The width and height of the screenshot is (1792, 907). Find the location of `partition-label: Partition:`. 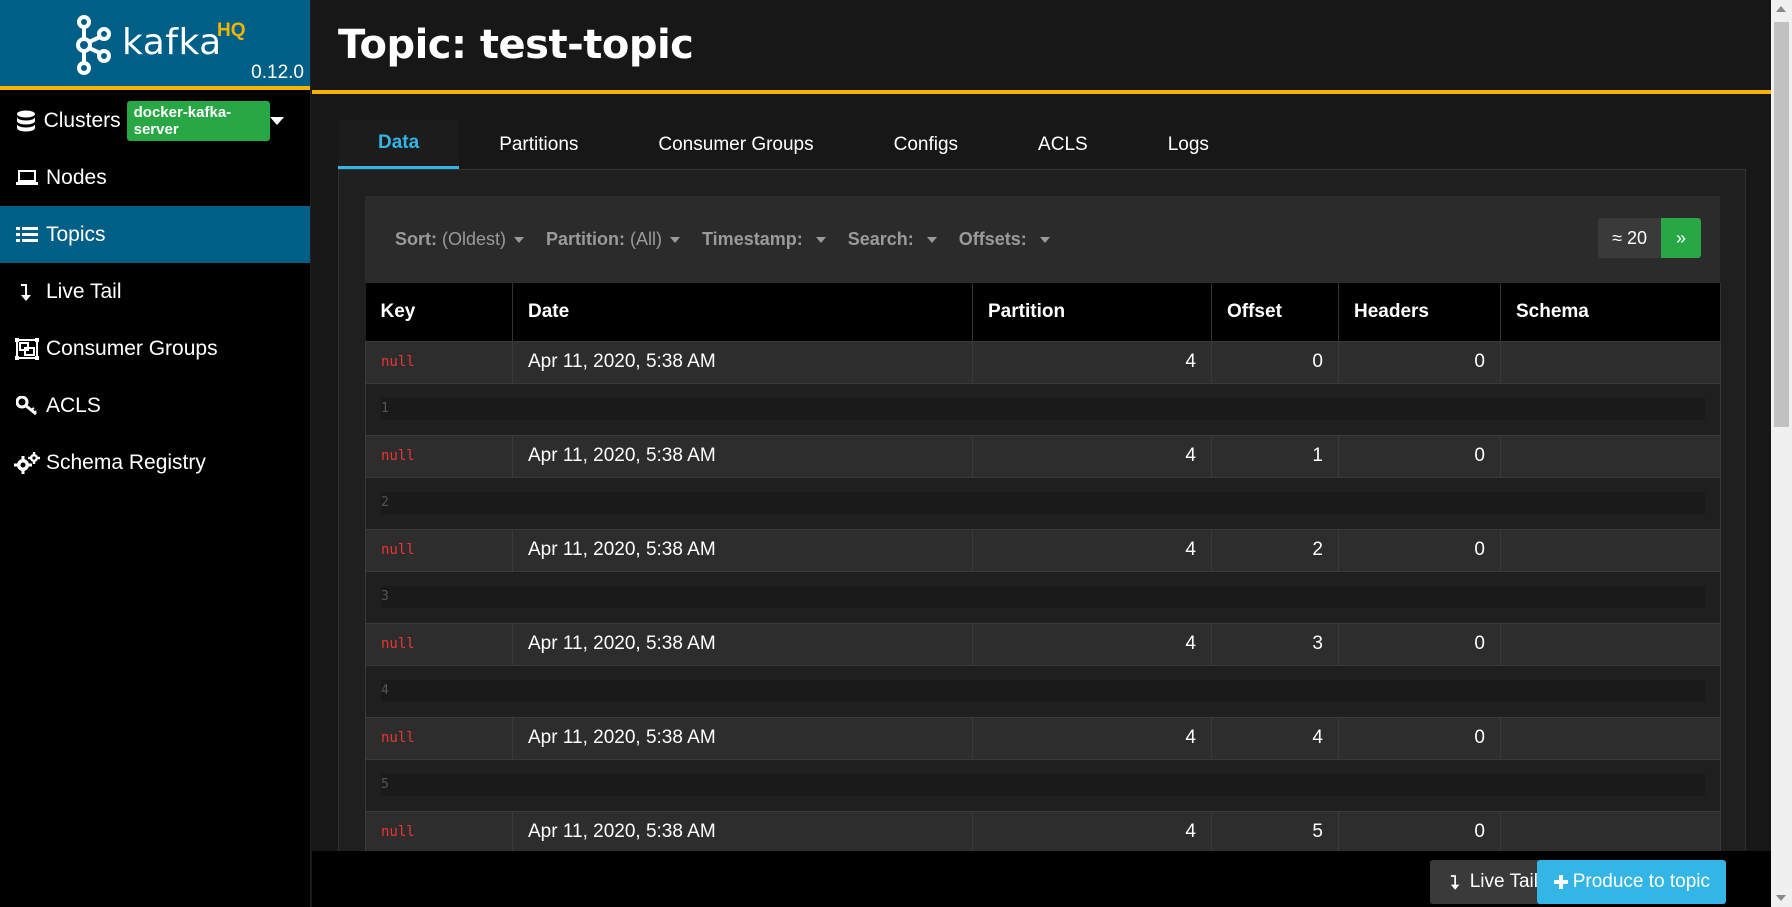

partition-label: Partition: is located at coordinates (586, 239).